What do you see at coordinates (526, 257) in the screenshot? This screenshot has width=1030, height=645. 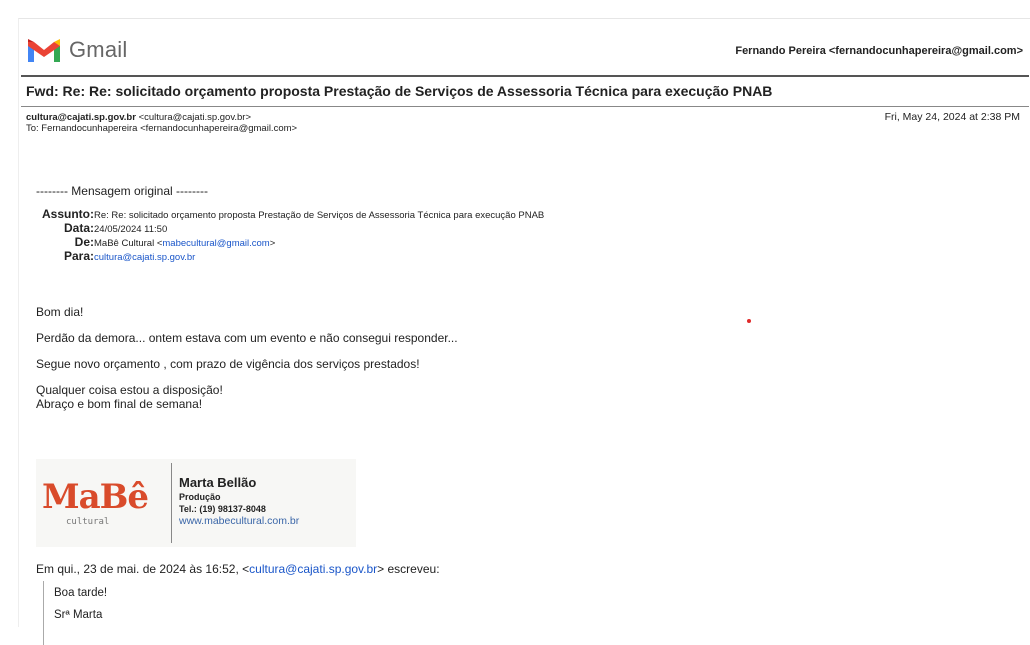 I see `field-para: Para:cultura@cajati.sp.gov.br` at bounding box center [526, 257].